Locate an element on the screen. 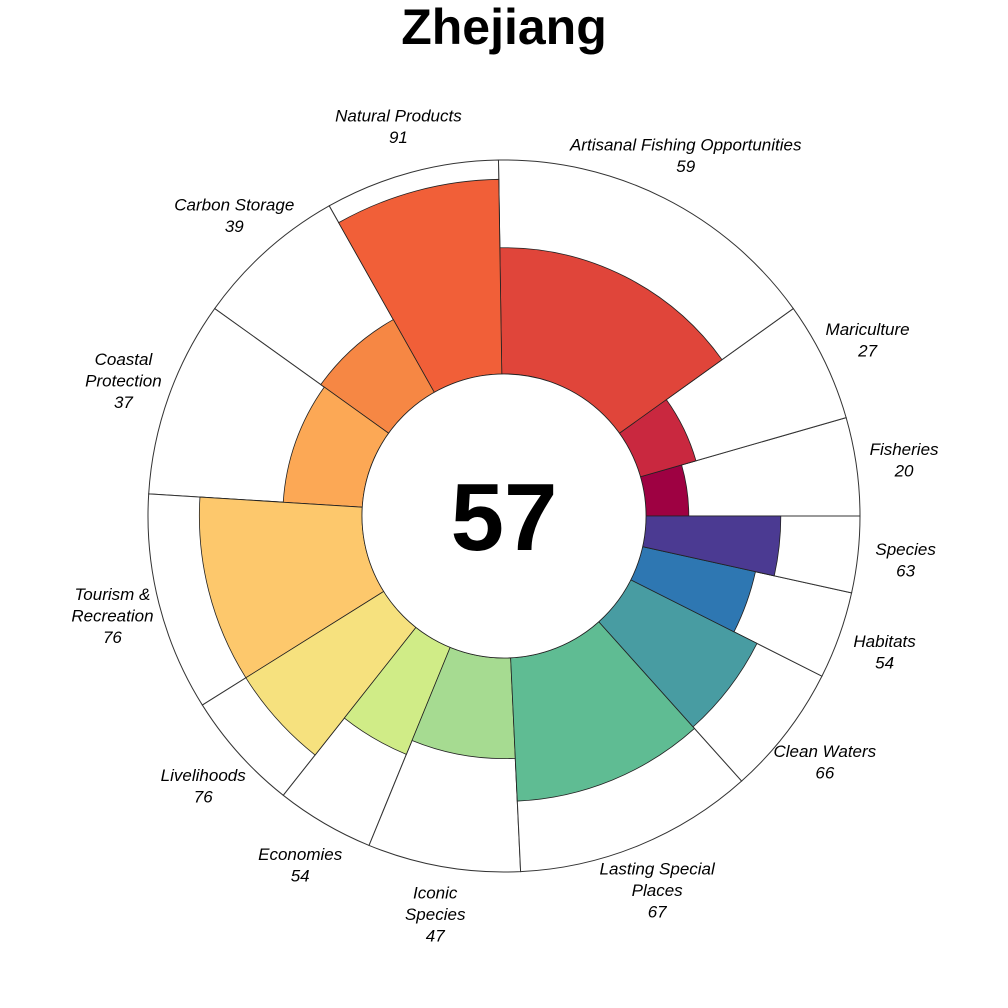 The height and width of the screenshot is (1008, 1008). petal-label-fisheries: Fisheries 20 is located at coordinates (904, 460).